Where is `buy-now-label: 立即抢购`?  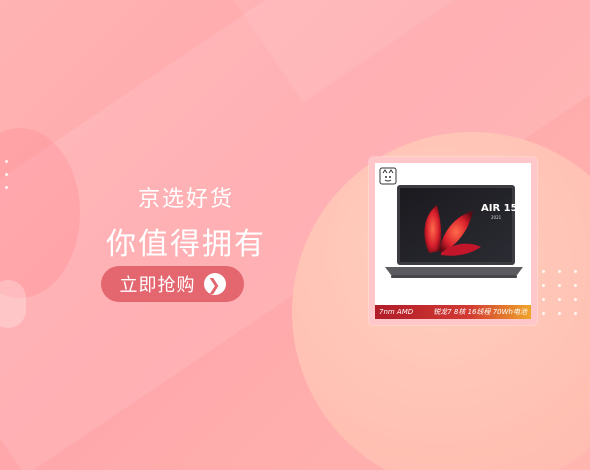 buy-now-label: 立即抢购 is located at coordinates (157, 285).